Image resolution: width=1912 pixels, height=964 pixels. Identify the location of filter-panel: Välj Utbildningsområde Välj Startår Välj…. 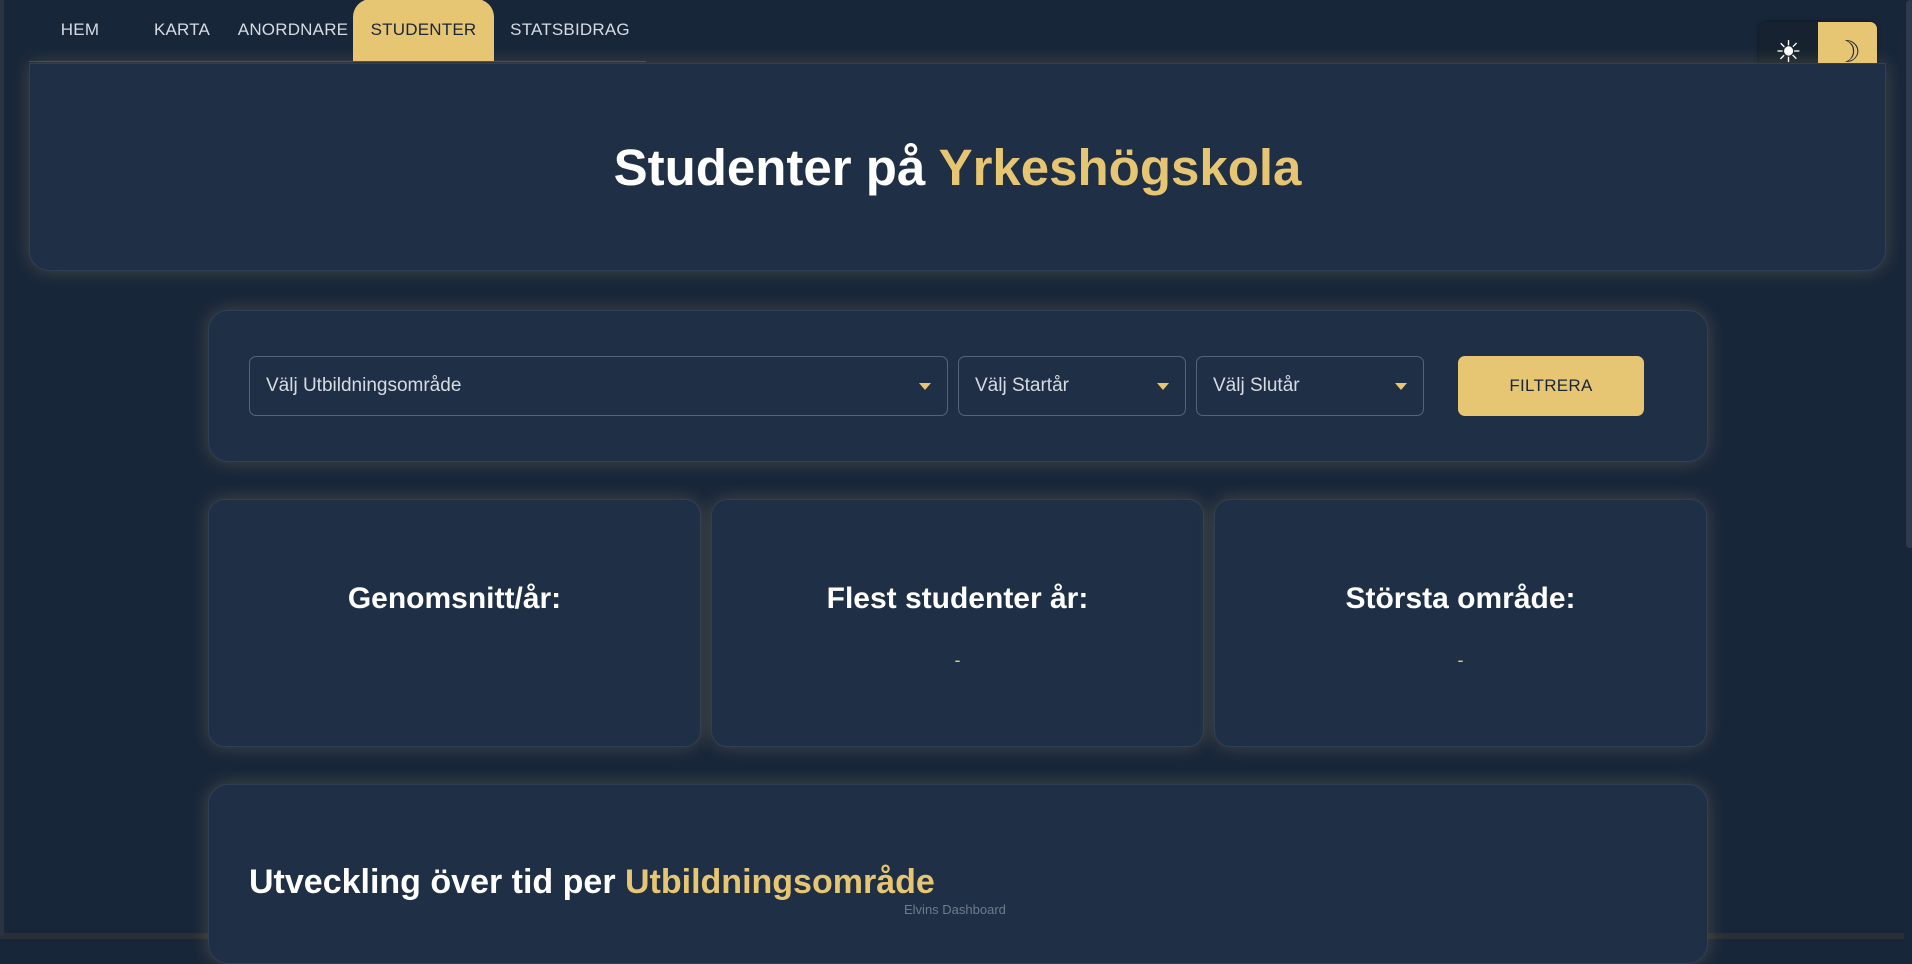
(958, 386).